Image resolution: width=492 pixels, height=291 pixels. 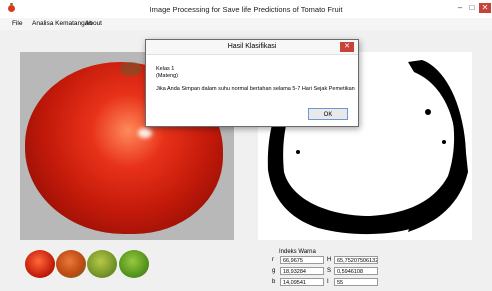 What do you see at coordinates (328, 282) in the screenshot?
I see `i-label: I` at bounding box center [328, 282].